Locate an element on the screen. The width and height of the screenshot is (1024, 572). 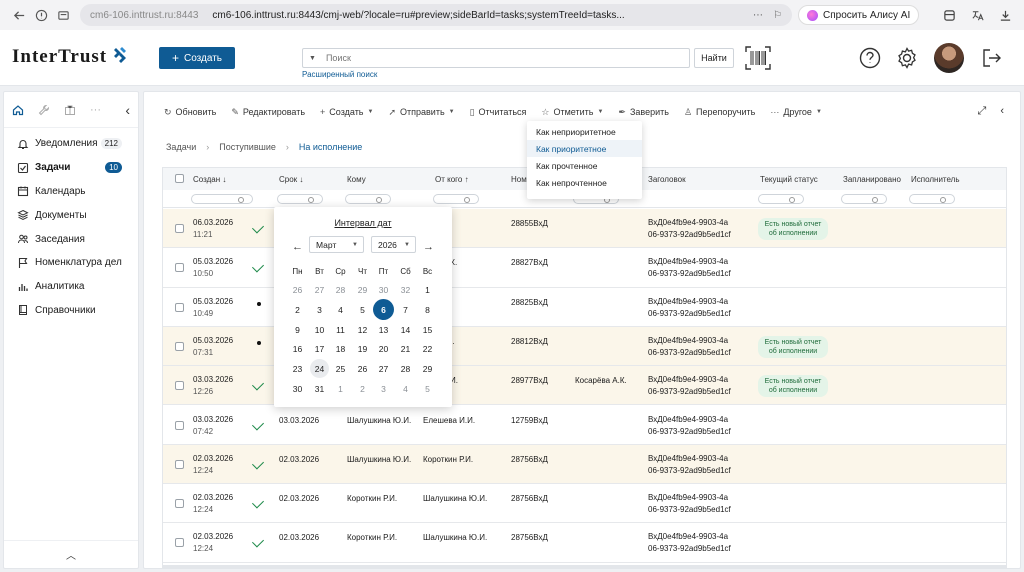
calendar-day: 12 is located at coordinates (362, 330).